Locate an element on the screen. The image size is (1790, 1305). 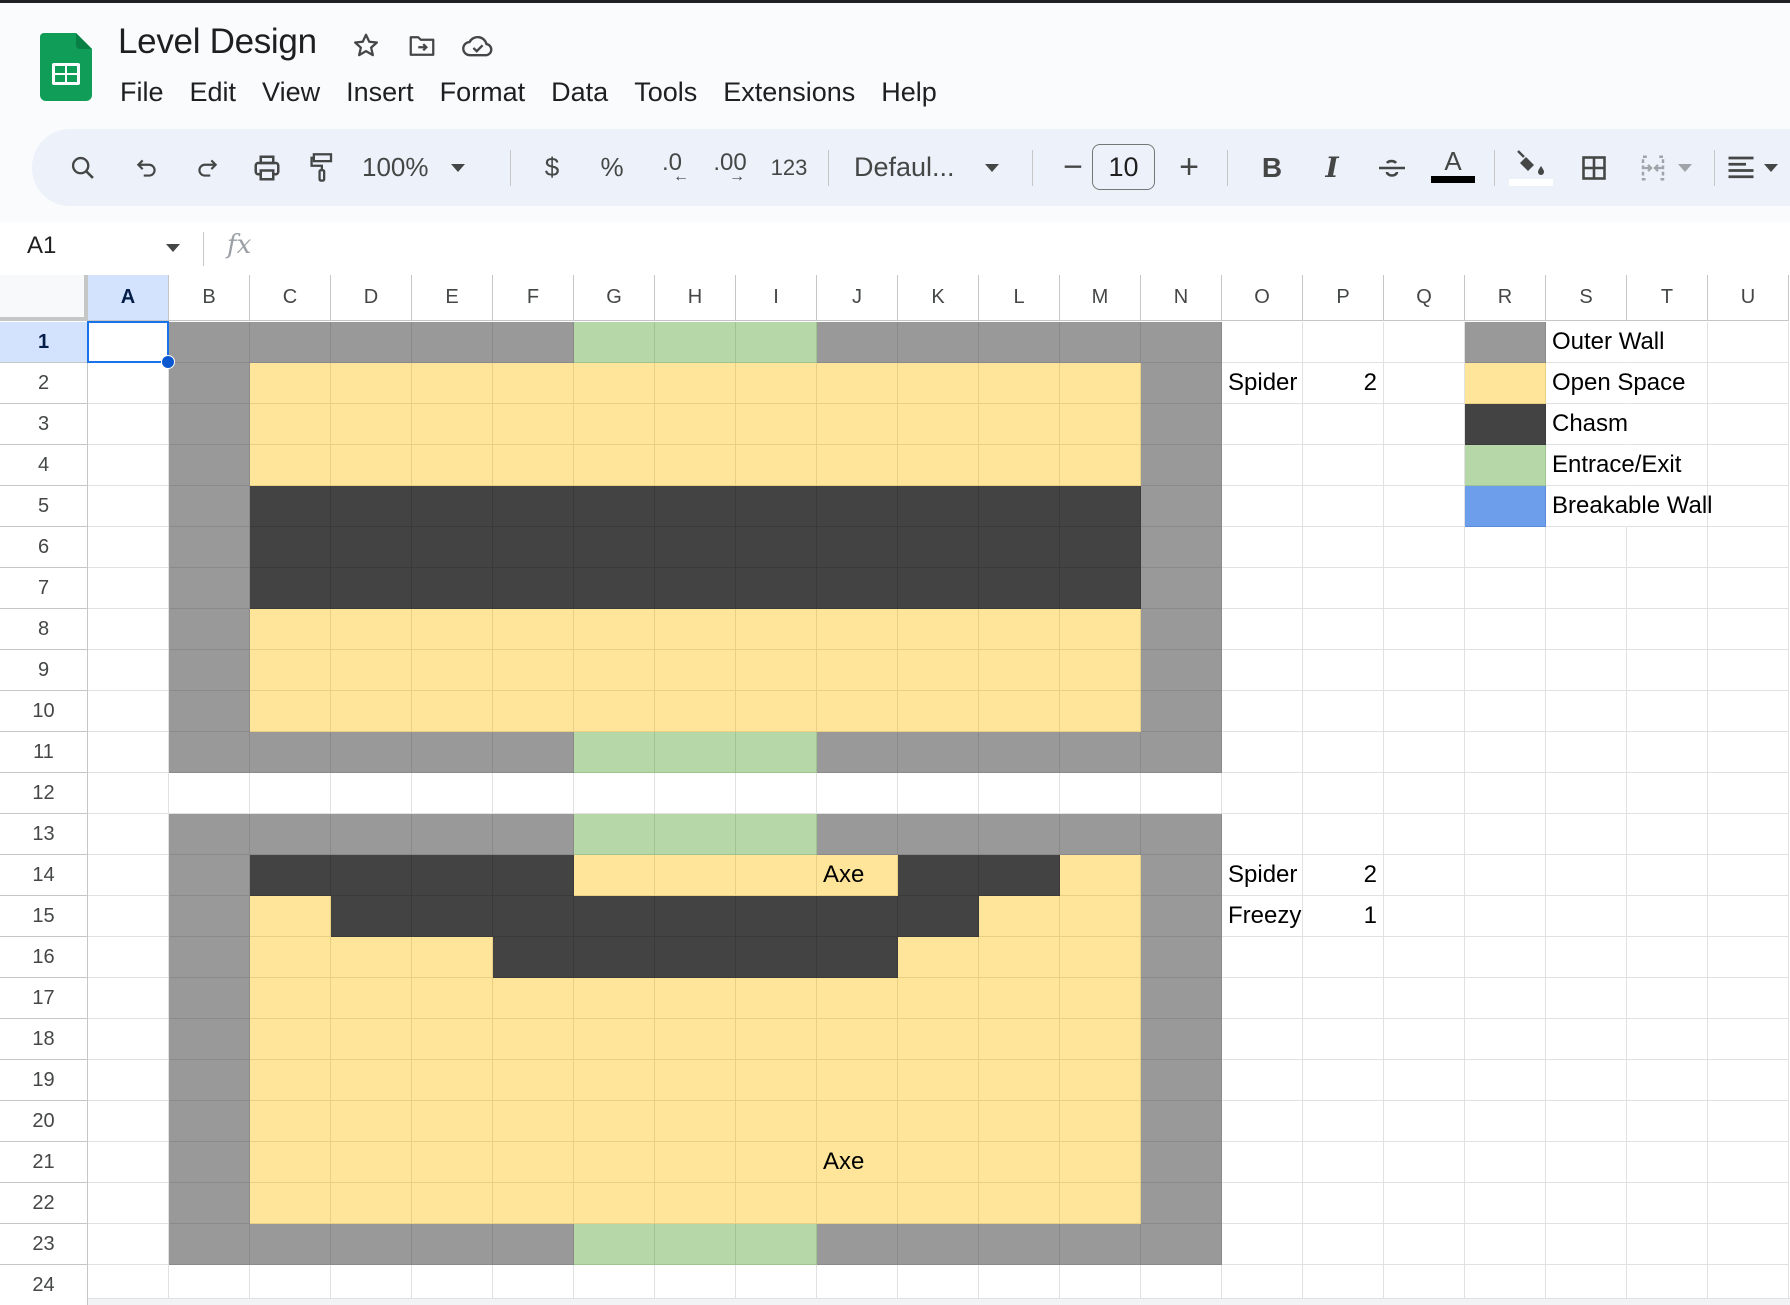
cell-l6 is located at coordinates (1019, 547).